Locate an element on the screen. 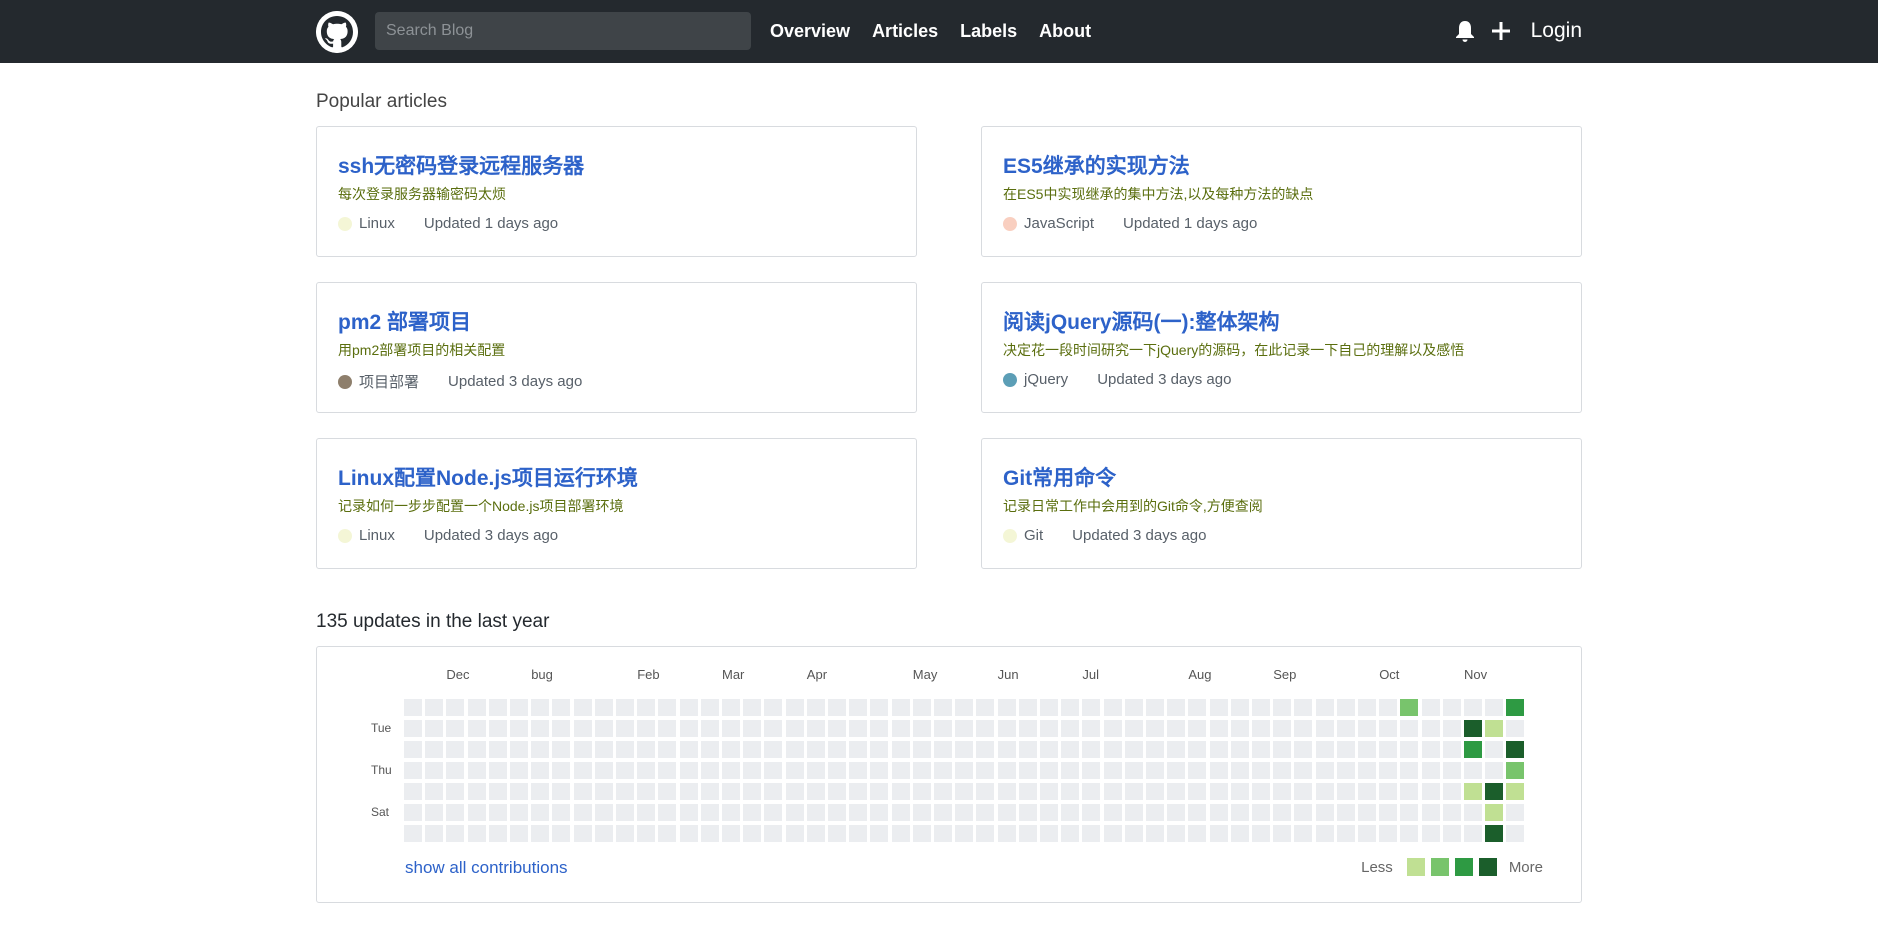  nav-overview: Overview is located at coordinates (810, 31).